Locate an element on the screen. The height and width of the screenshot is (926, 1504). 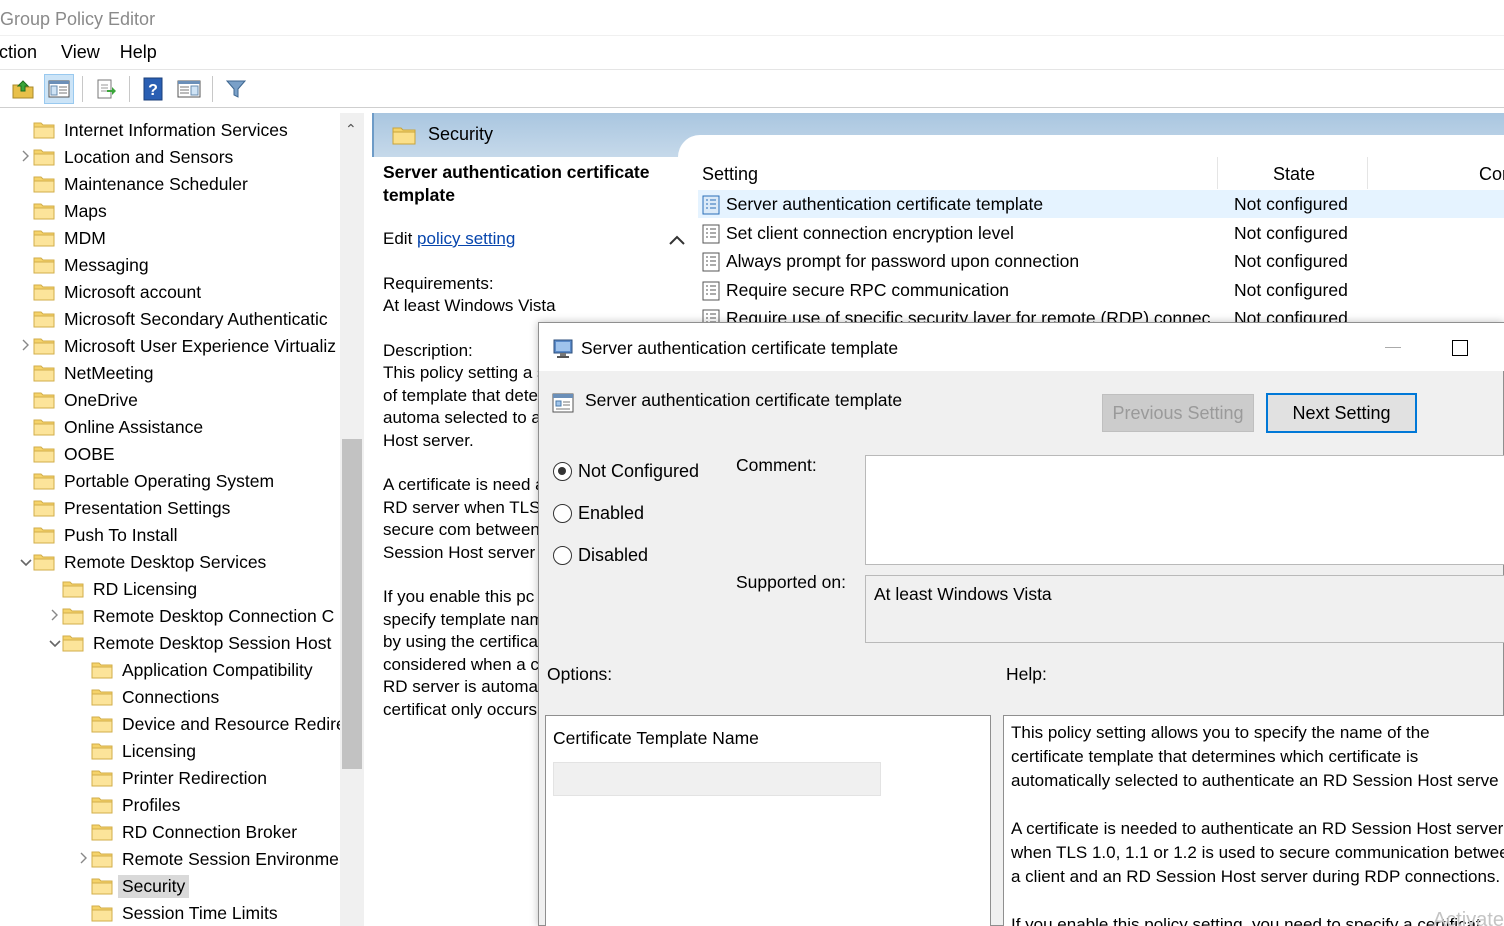
tree-node: Licensing is located at coordinates (136, 751).